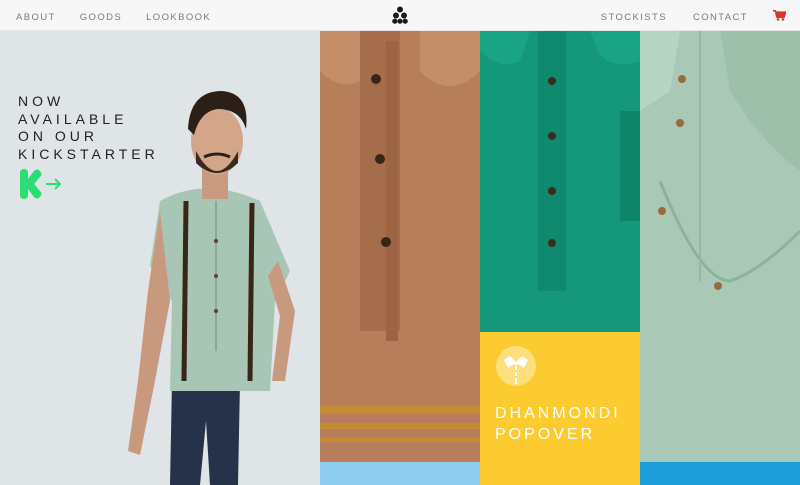  What do you see at coordinates (720, 473) in the screenshot?
I see `blue-strip` at bounding box center [720, 473].